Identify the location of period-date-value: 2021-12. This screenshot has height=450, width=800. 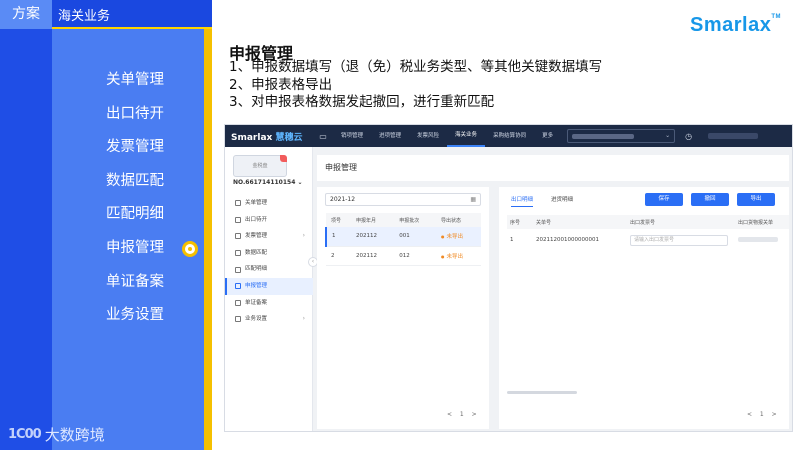
(343, 199).